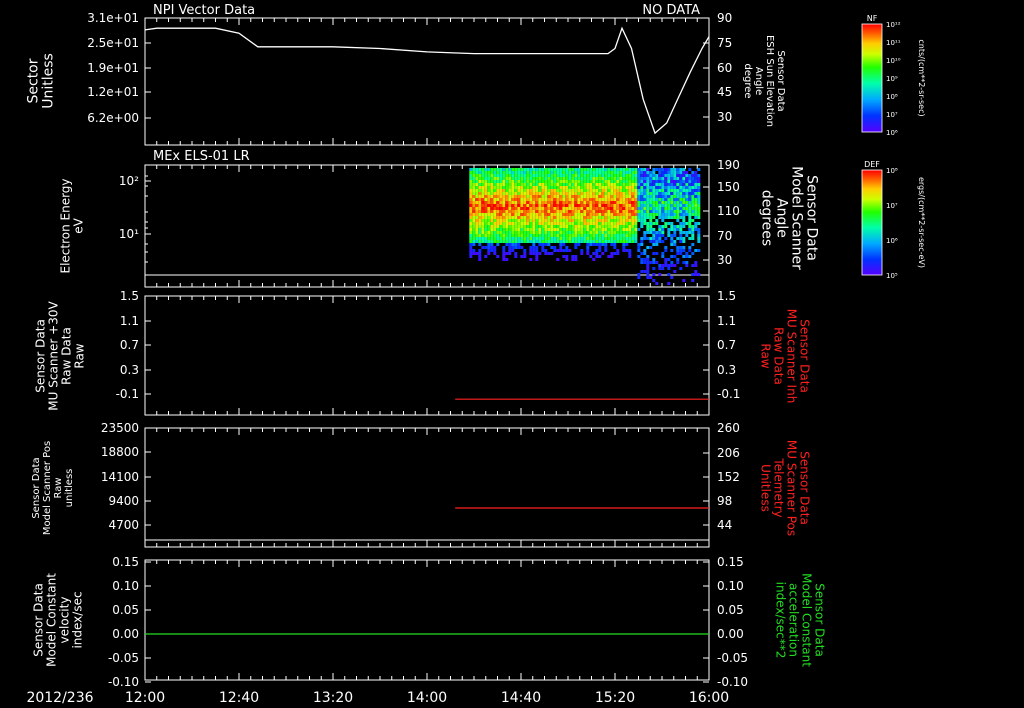 The height and width of the screenshot is (708, 1024). I want to click on colorbar-unit-text: cnts/(cm**2-sr-sec), so click(921, 77).